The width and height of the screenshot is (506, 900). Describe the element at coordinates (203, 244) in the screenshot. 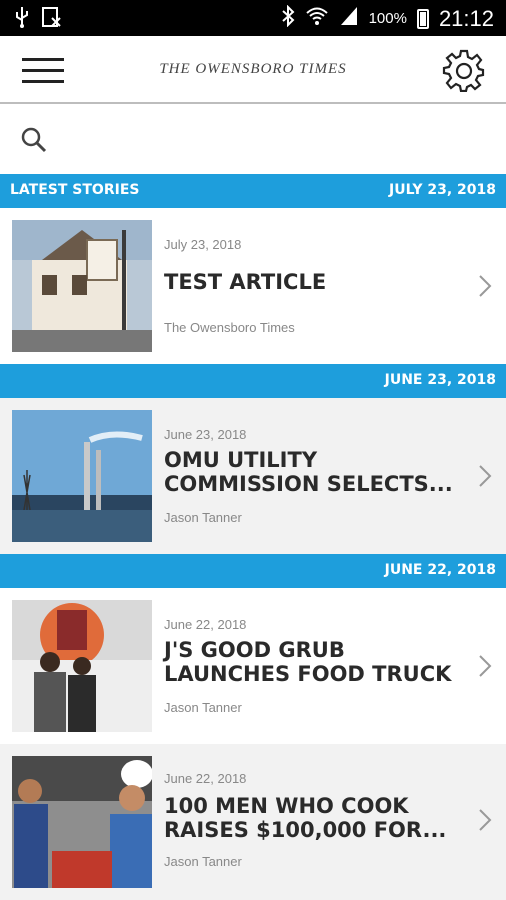

I see `story-date: July 23, 2018` at that location.